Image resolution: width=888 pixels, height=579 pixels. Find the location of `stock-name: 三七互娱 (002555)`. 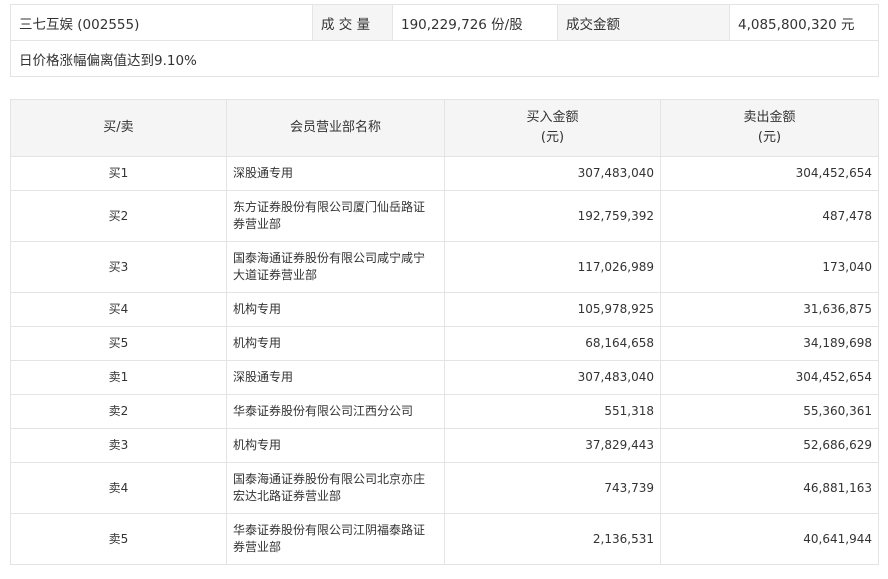

stock-name: 三七互娱 (002555) is located at coordinates (161, 22).